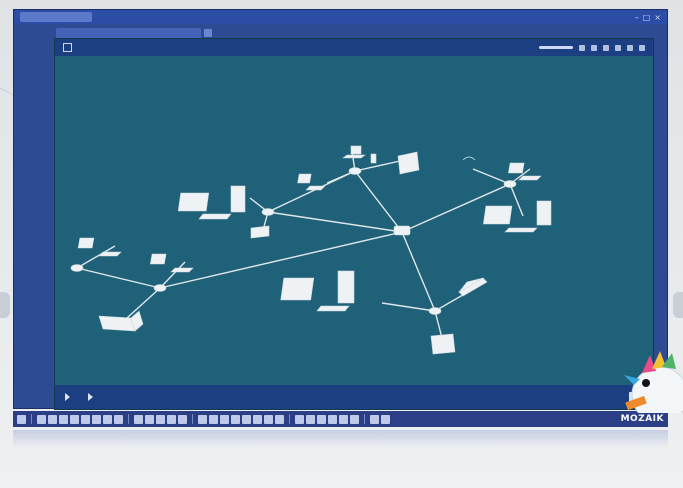 This screenshot has width=683, height=488. I want to click on open-icon, so click(52, 419).